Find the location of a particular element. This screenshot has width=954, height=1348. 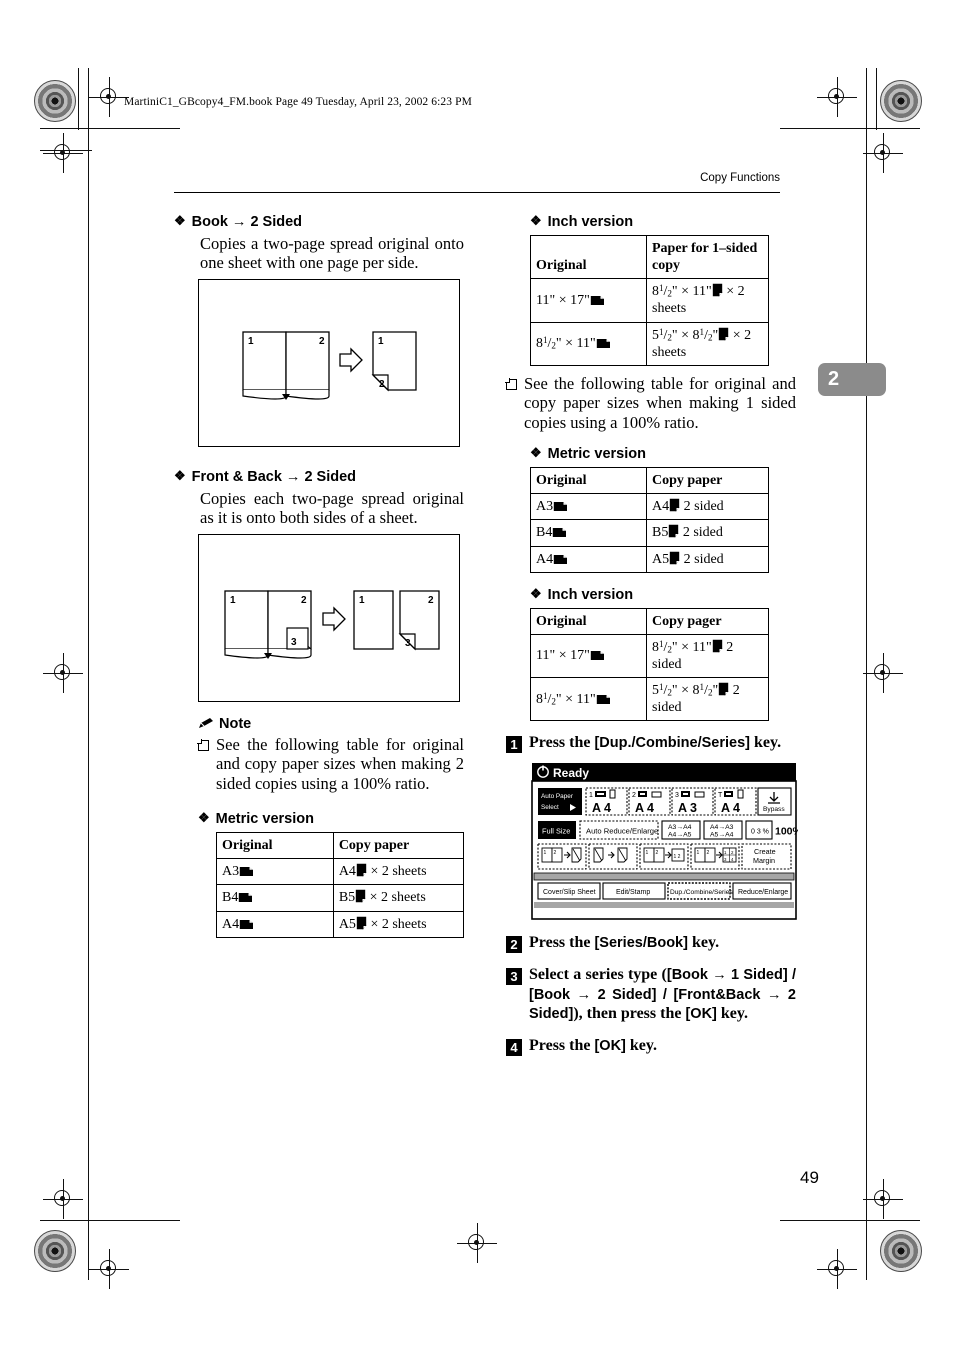

print-registration-target-bottomleft is located at coordinates (55, 1251).